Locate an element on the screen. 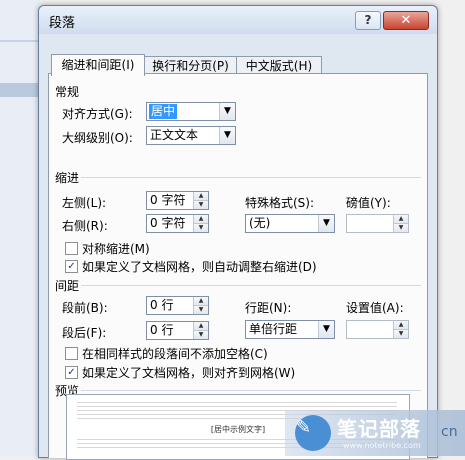  preview-divider is located at coordinates (251, 390).